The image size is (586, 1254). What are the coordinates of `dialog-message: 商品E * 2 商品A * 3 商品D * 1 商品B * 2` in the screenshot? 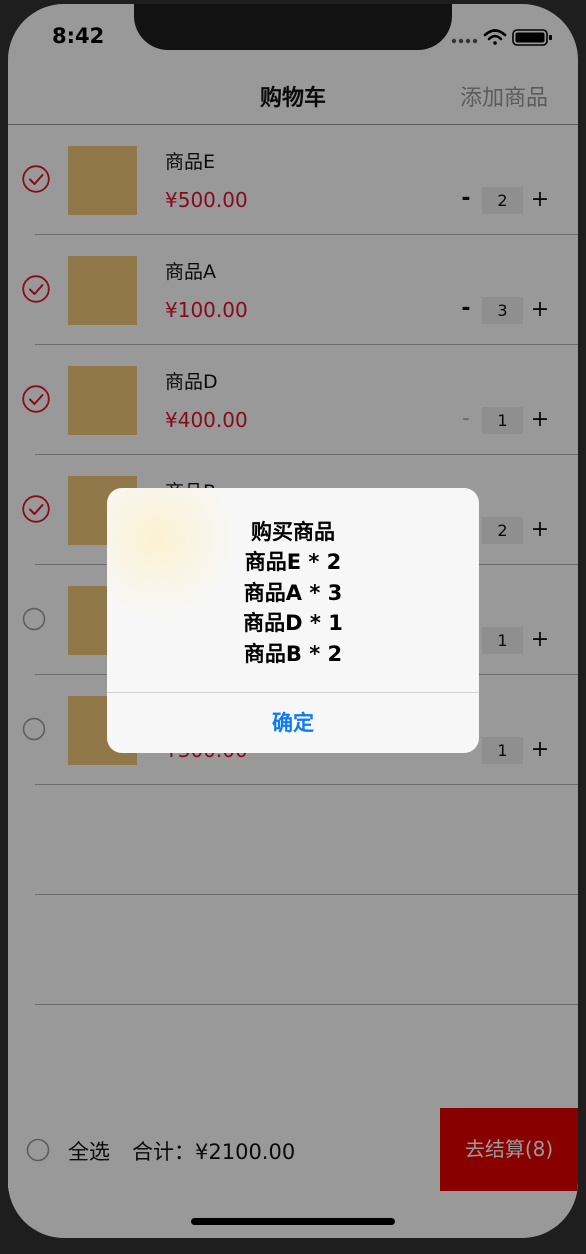 It's located at (293, 608).